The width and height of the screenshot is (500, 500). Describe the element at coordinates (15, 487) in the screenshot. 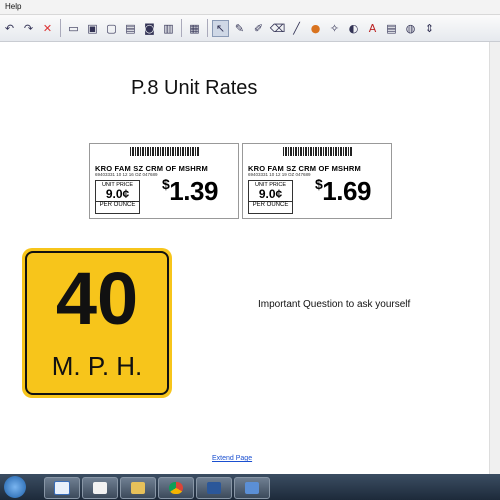

I see `start-button` at that location.